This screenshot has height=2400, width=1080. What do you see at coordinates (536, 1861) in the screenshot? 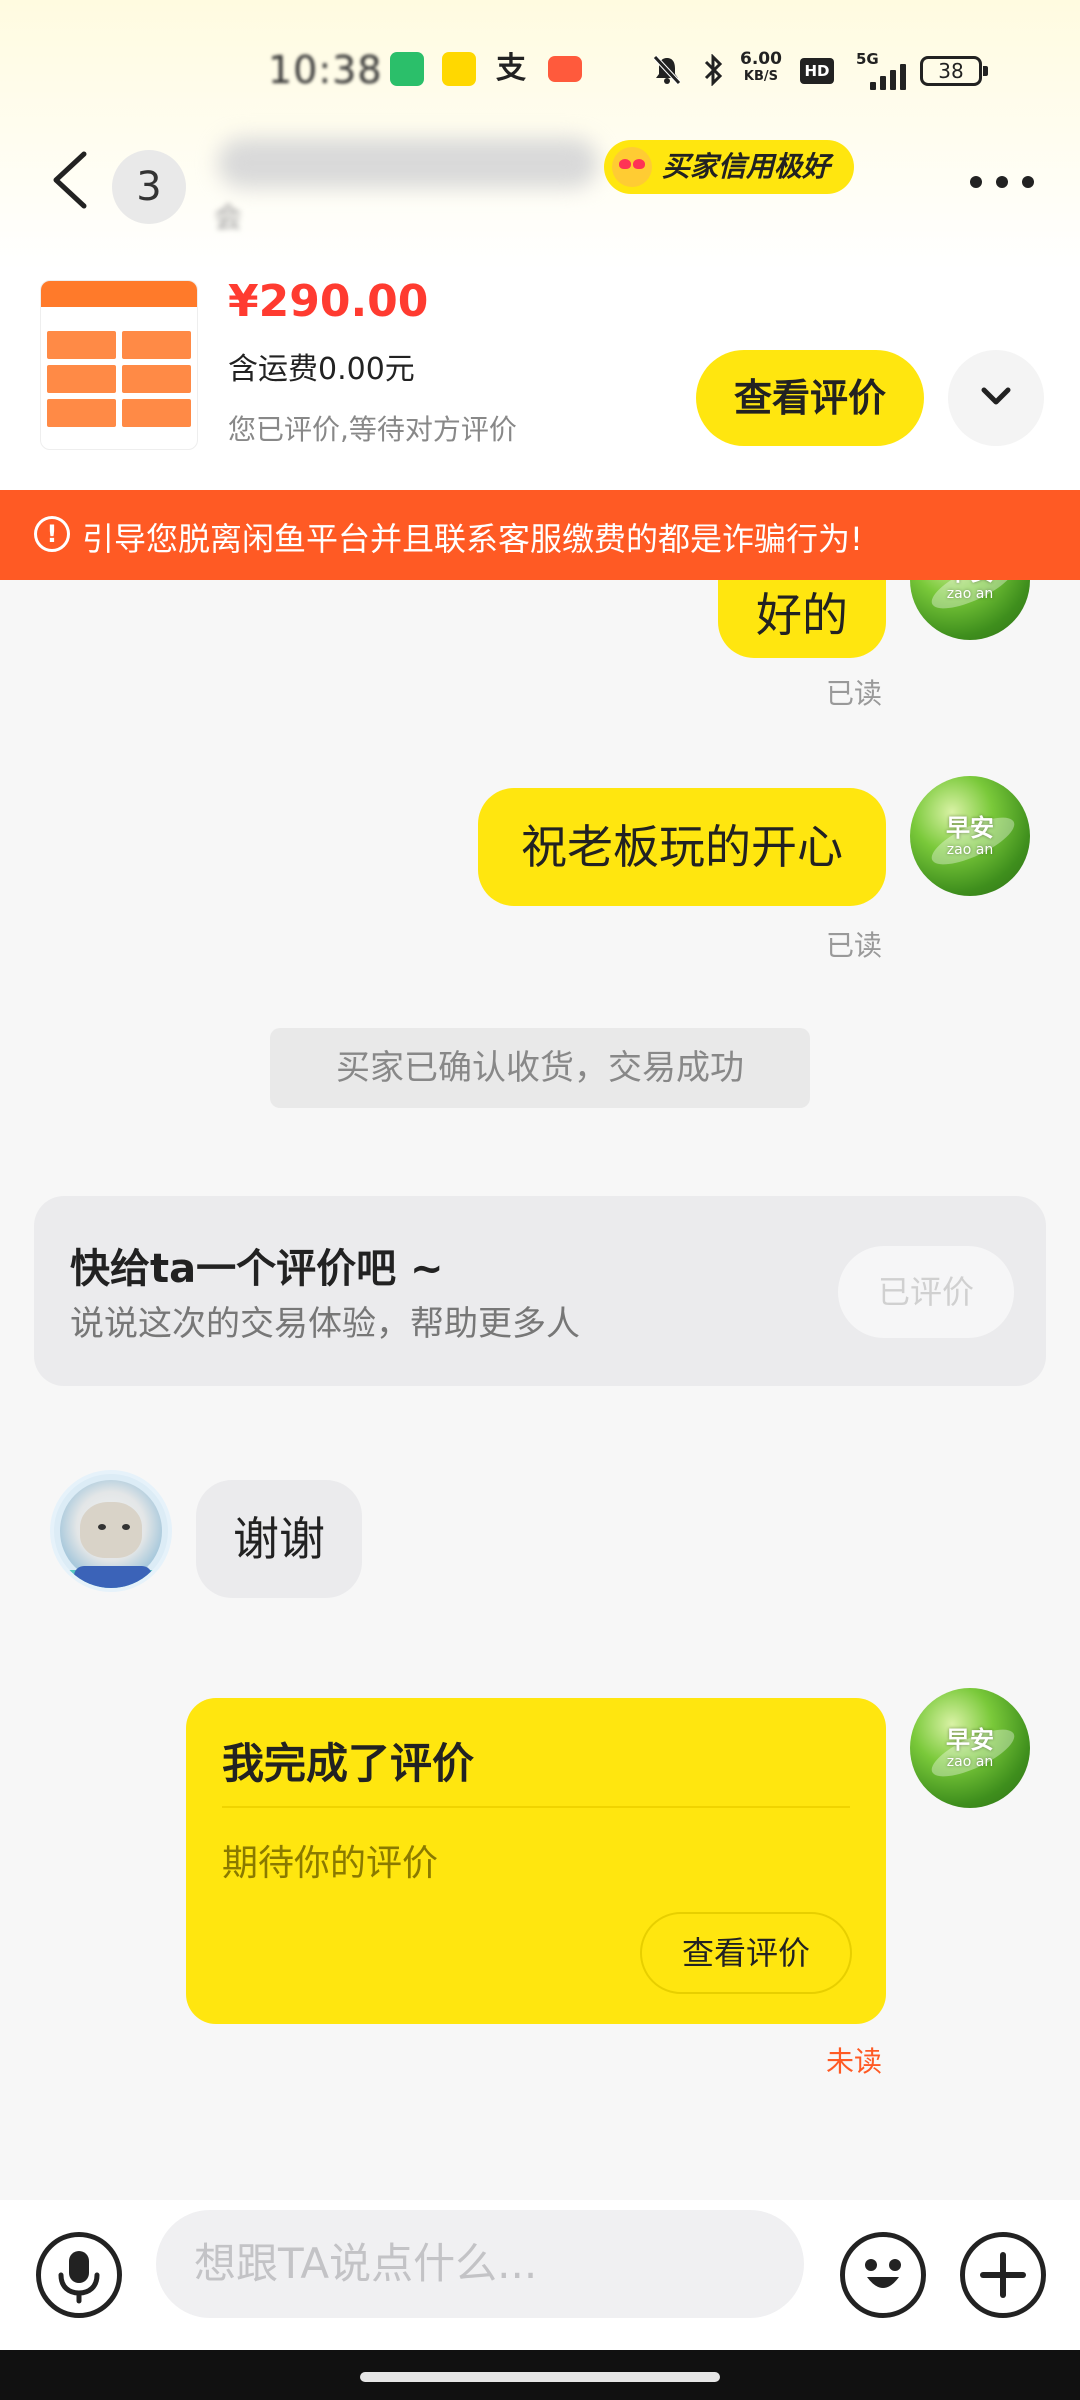
I see `review-done-card: 我完成了评价 期待你的评价 查看评价` at bounding box center [536, 1861].